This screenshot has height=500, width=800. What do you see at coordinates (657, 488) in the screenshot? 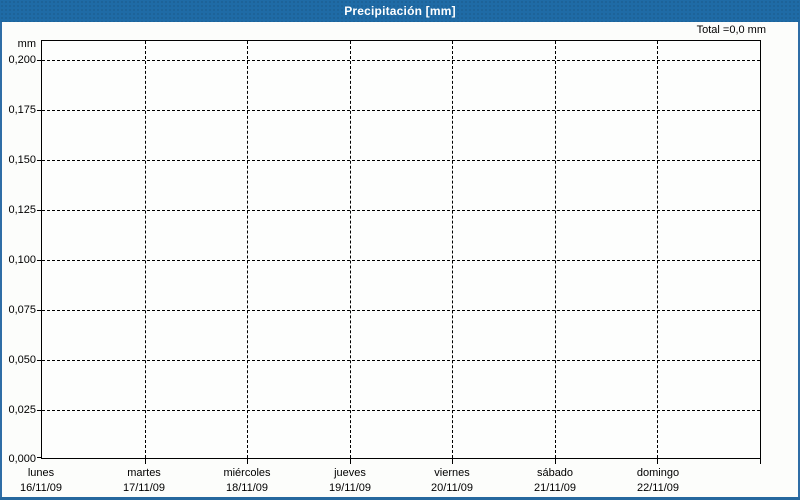
I see `x-day-date: 22/11/09` at bounding box center [657, 488].